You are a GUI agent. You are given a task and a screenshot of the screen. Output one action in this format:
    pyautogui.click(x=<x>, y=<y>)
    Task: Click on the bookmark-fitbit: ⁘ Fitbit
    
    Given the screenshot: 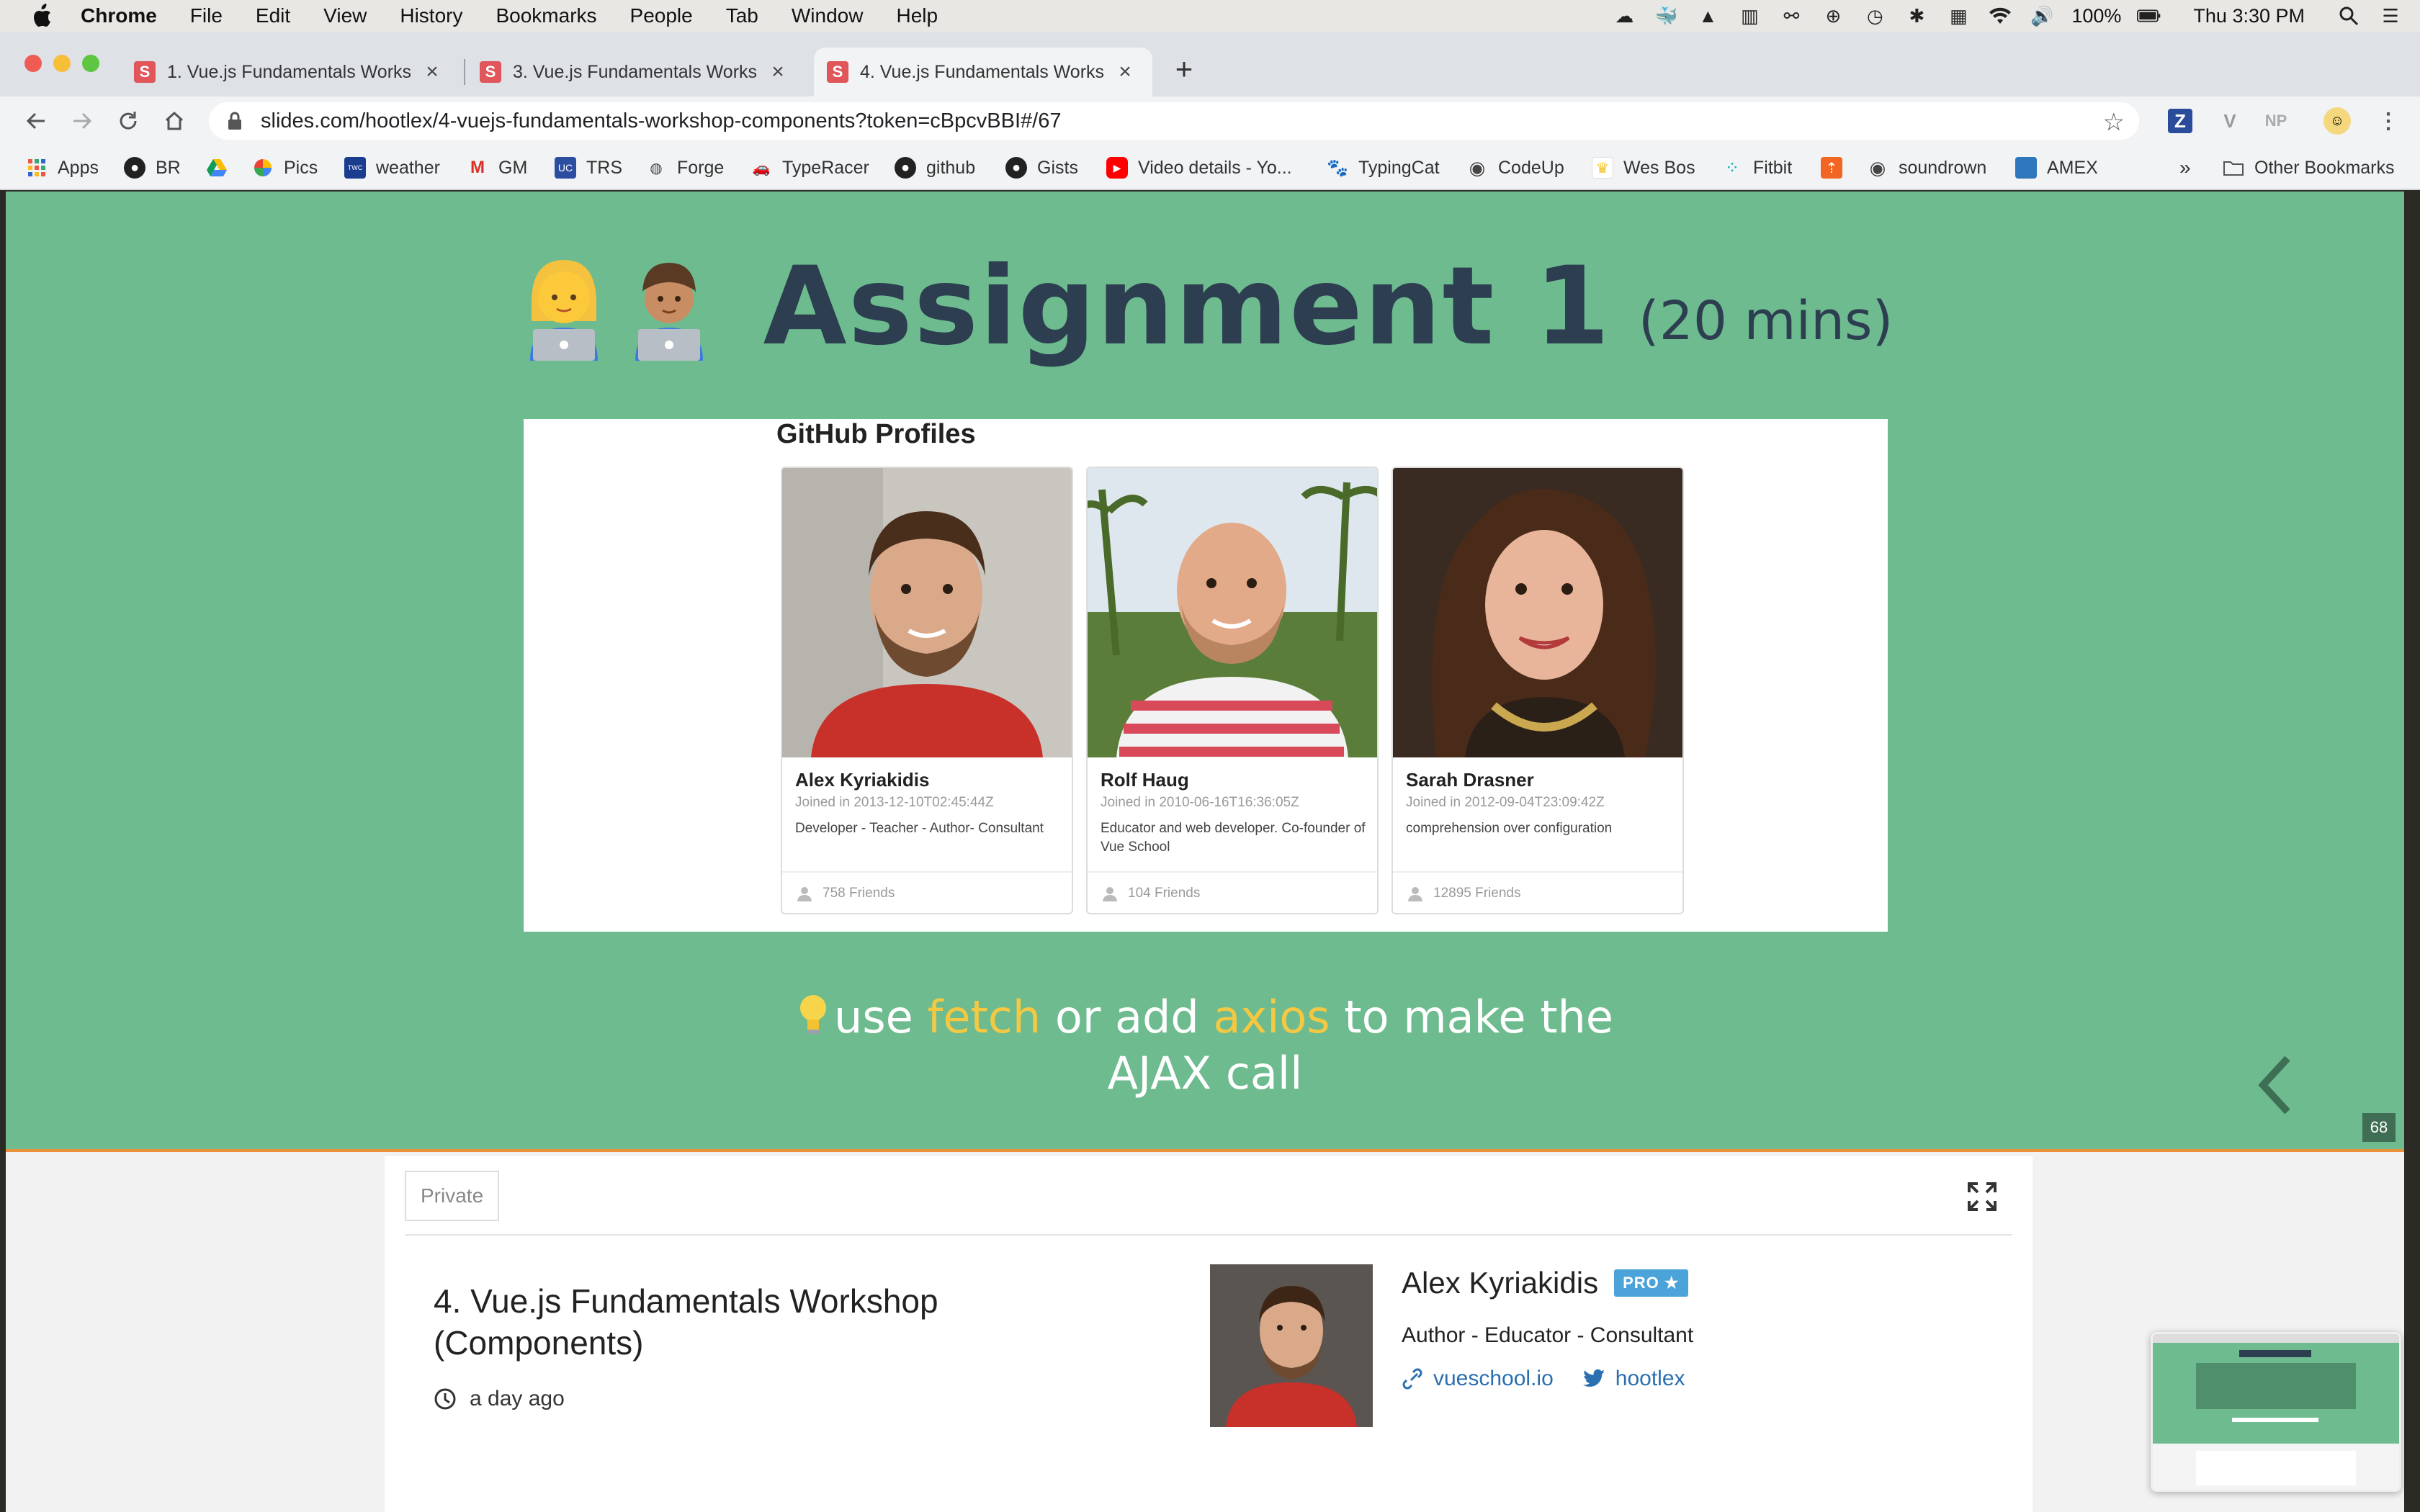 What is the action you would take?
    pyautogui.click(x=1757, y=167)
    